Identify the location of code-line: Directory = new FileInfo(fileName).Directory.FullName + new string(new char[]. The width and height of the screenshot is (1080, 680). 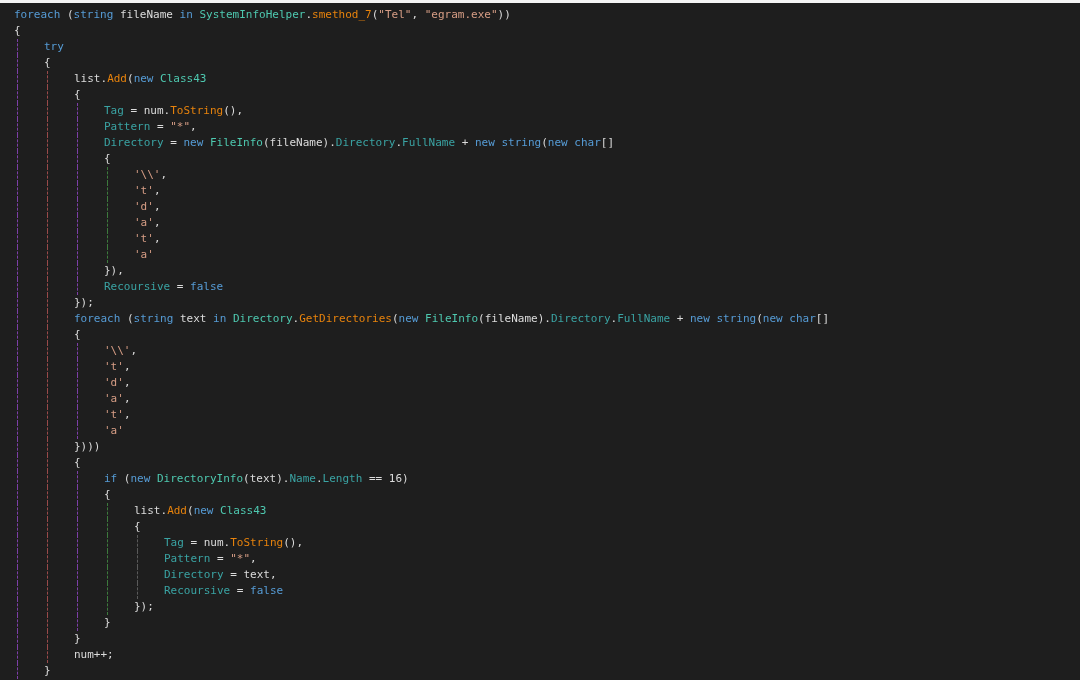
(359, 143).